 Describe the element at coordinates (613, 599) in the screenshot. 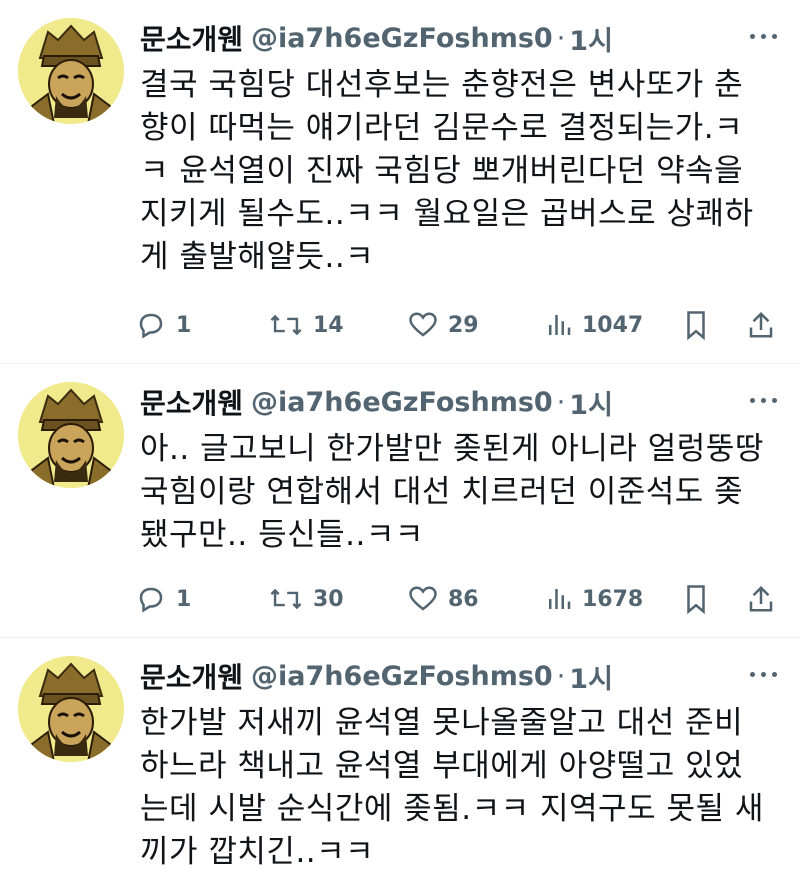

I see `views-count: 1678` at that location.